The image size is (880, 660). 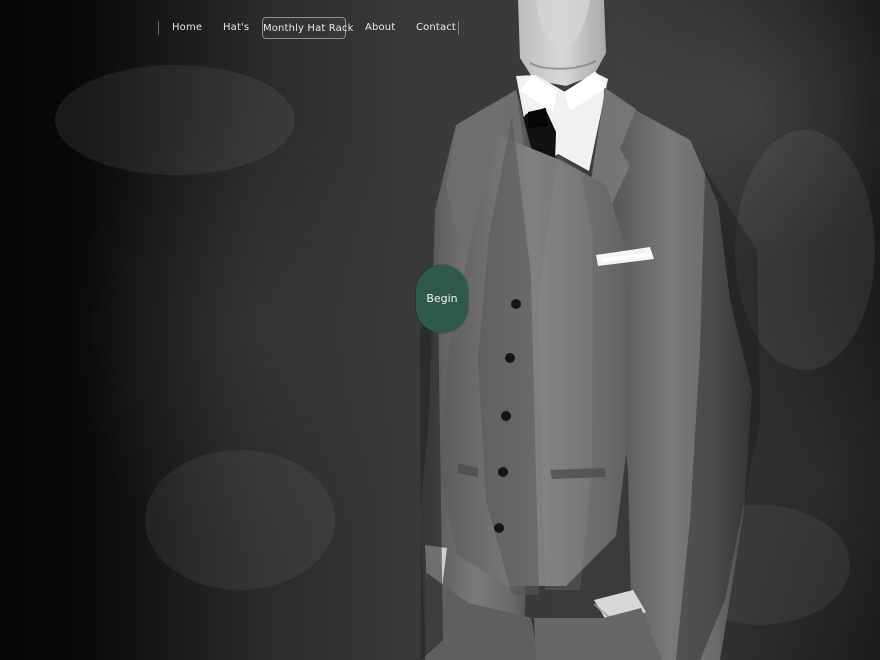 What do you see at coordinates (158, 28) in the screenshot?
I see `nav-divider-left` at bounding box center [158, 28].